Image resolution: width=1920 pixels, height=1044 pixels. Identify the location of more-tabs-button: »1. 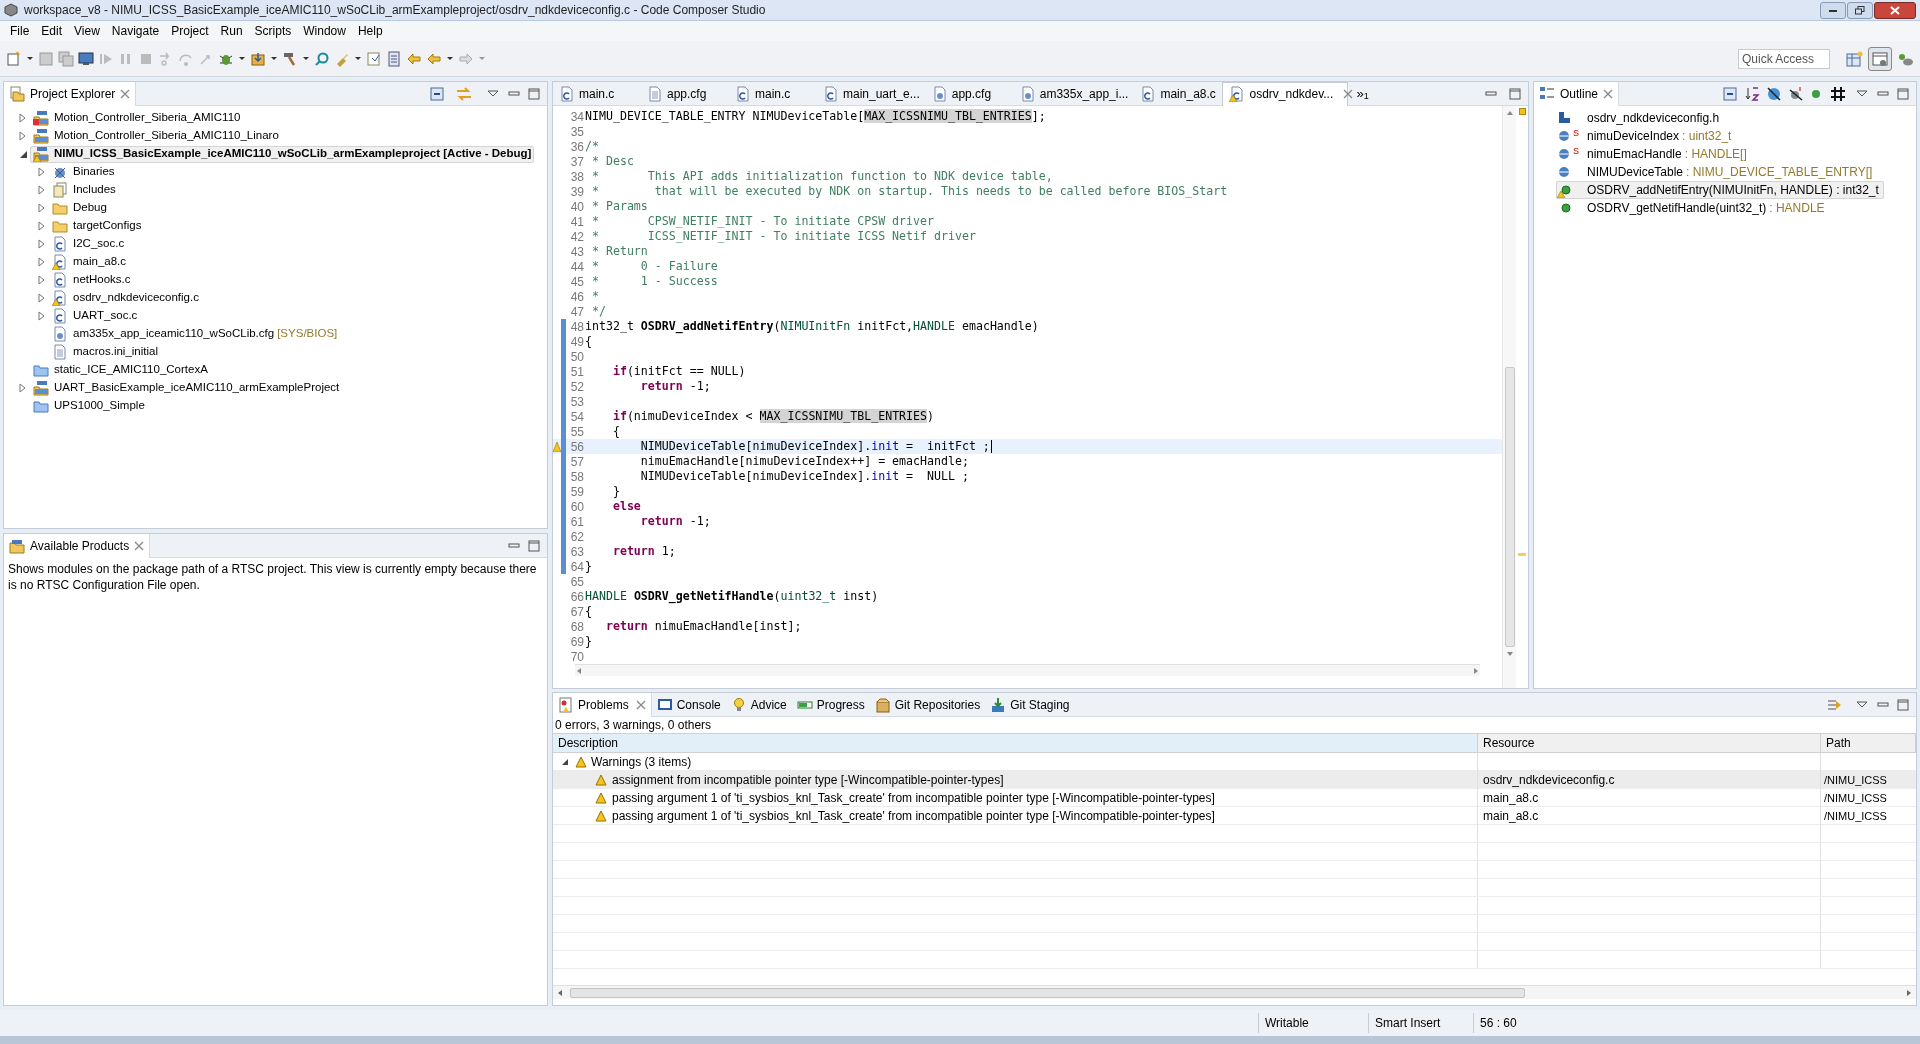
(1362, 93).